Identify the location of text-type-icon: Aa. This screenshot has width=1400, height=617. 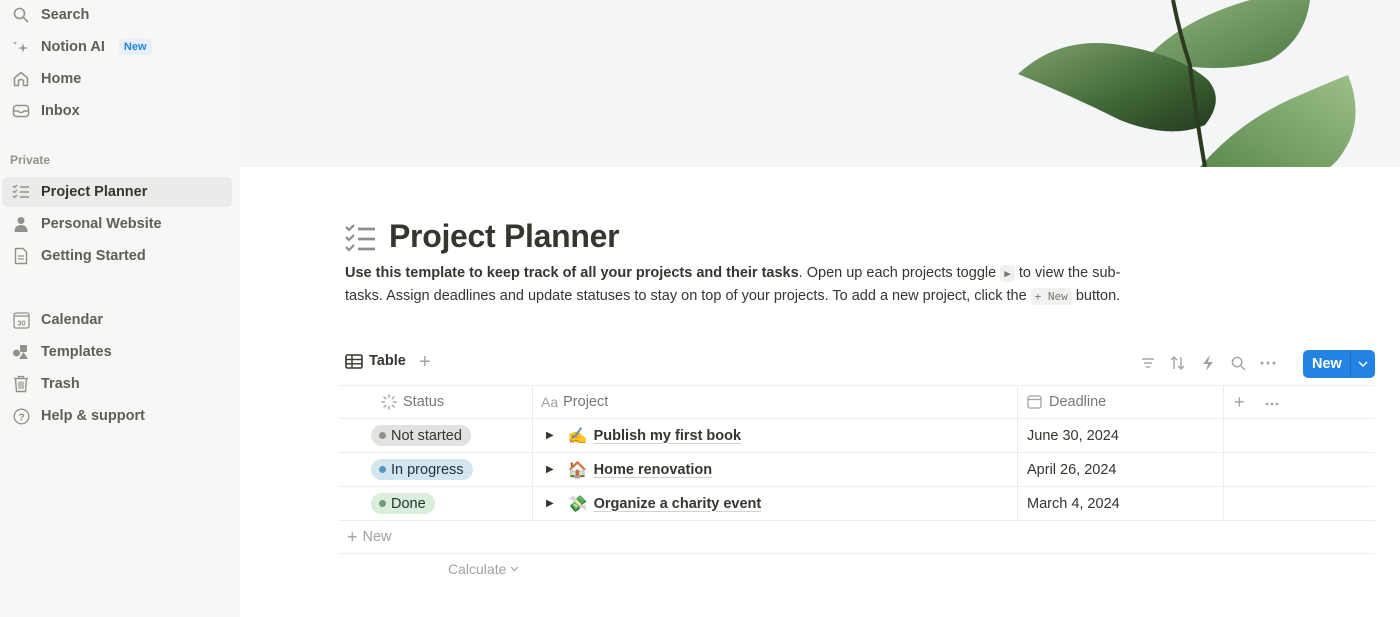
(550, 402).